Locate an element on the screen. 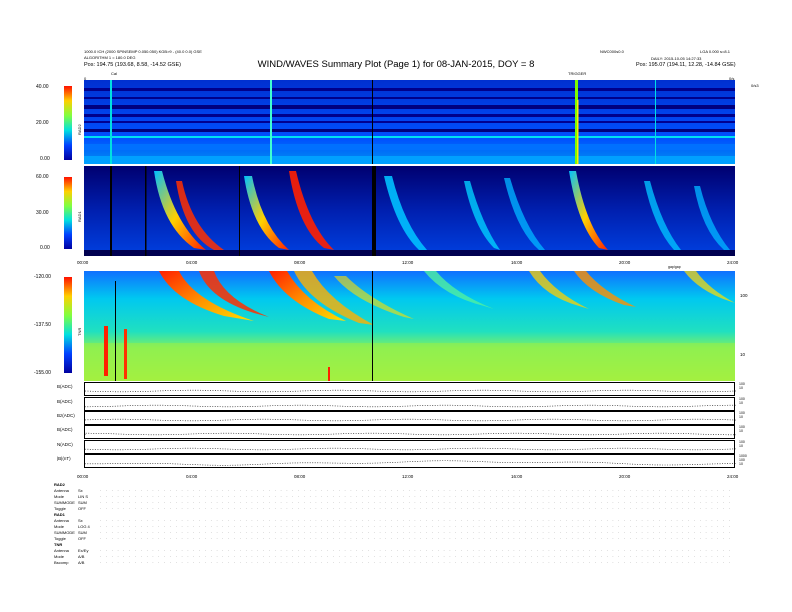  info-rad2-row-2-key: SUMMODE is located at coordinates (64, 502).